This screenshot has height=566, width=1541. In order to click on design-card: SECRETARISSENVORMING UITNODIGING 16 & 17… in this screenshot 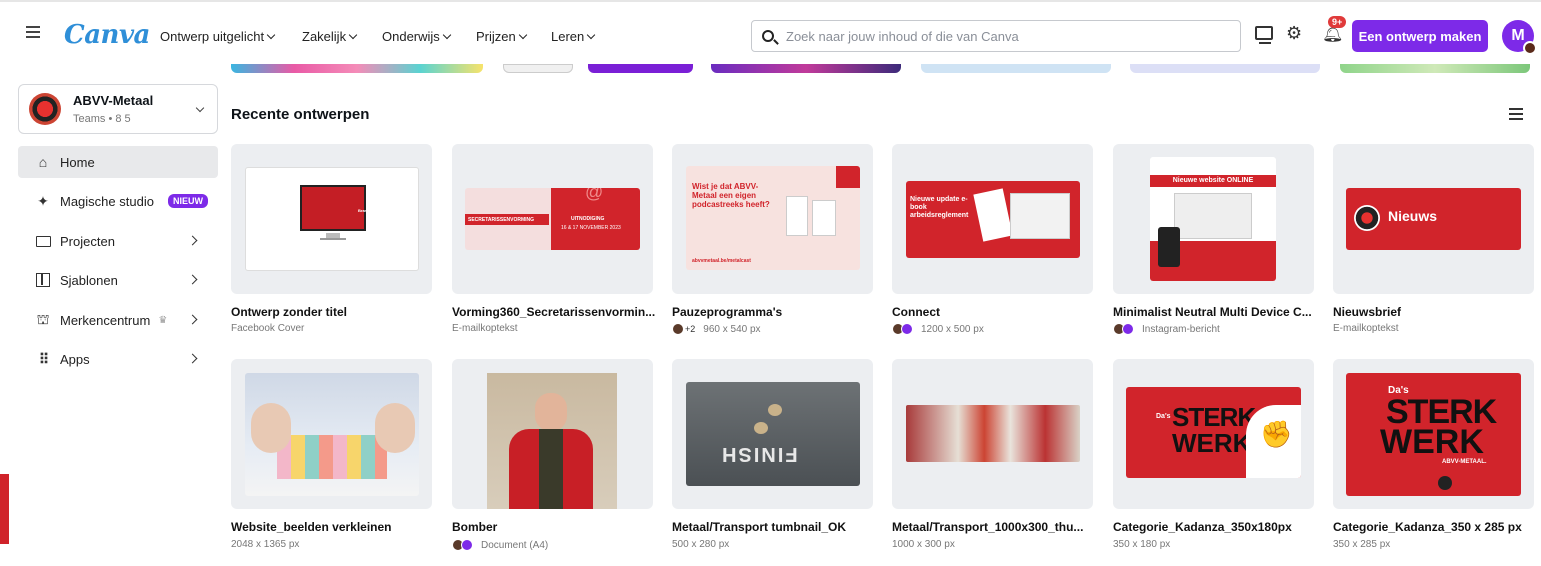, I will do `click(552, 219)`.